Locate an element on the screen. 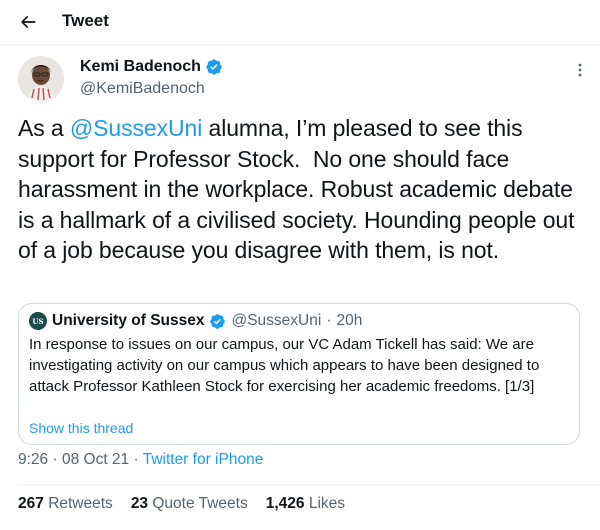  author-display-name: Kemi Badenoch is located at coordinates (140, 67).